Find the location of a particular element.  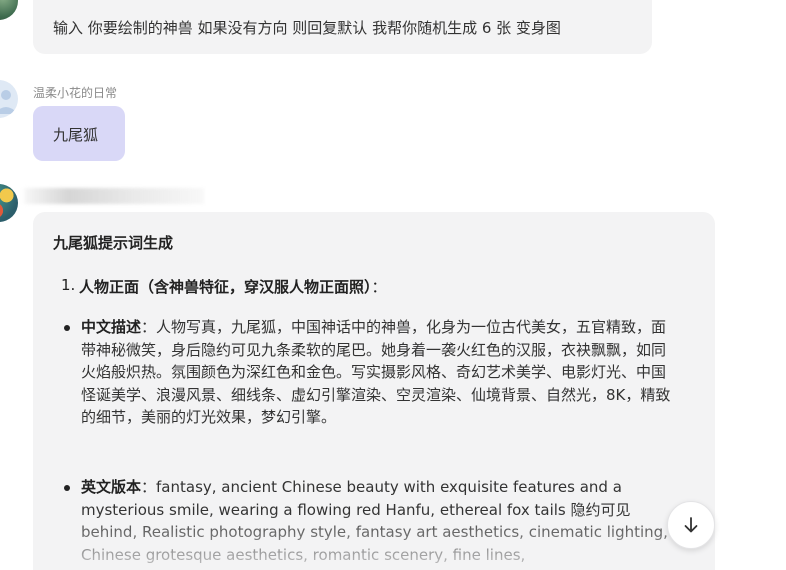

list-item-key: 中文描述 is located at coordinates (111, 327).